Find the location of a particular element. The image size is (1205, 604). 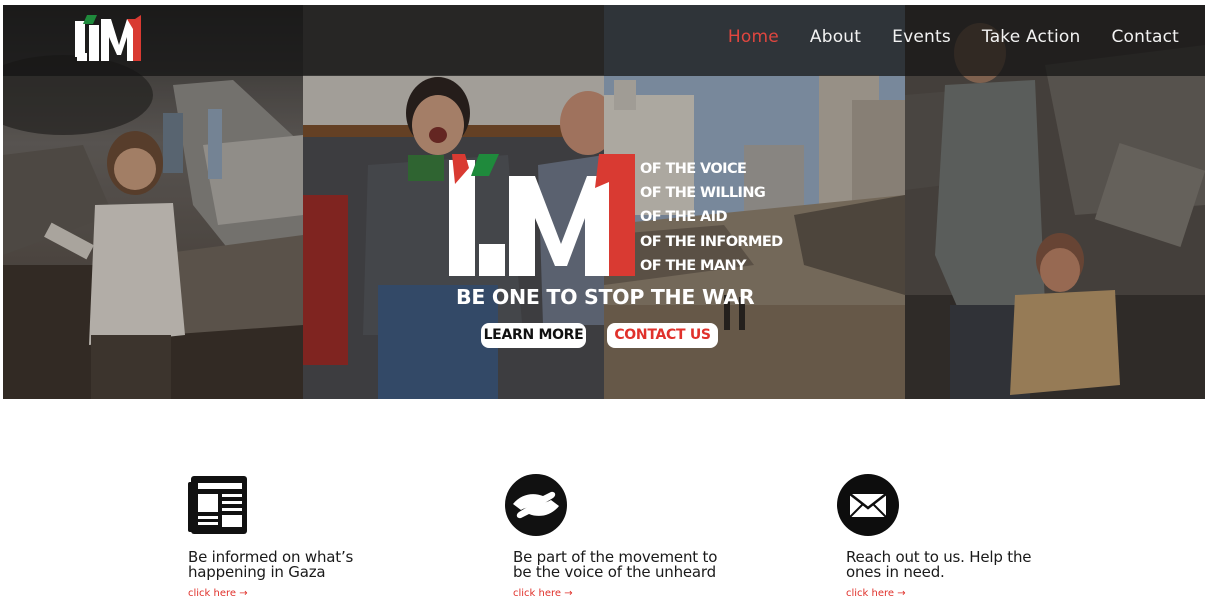

envelope-icon is located at coordinates (868, 505).